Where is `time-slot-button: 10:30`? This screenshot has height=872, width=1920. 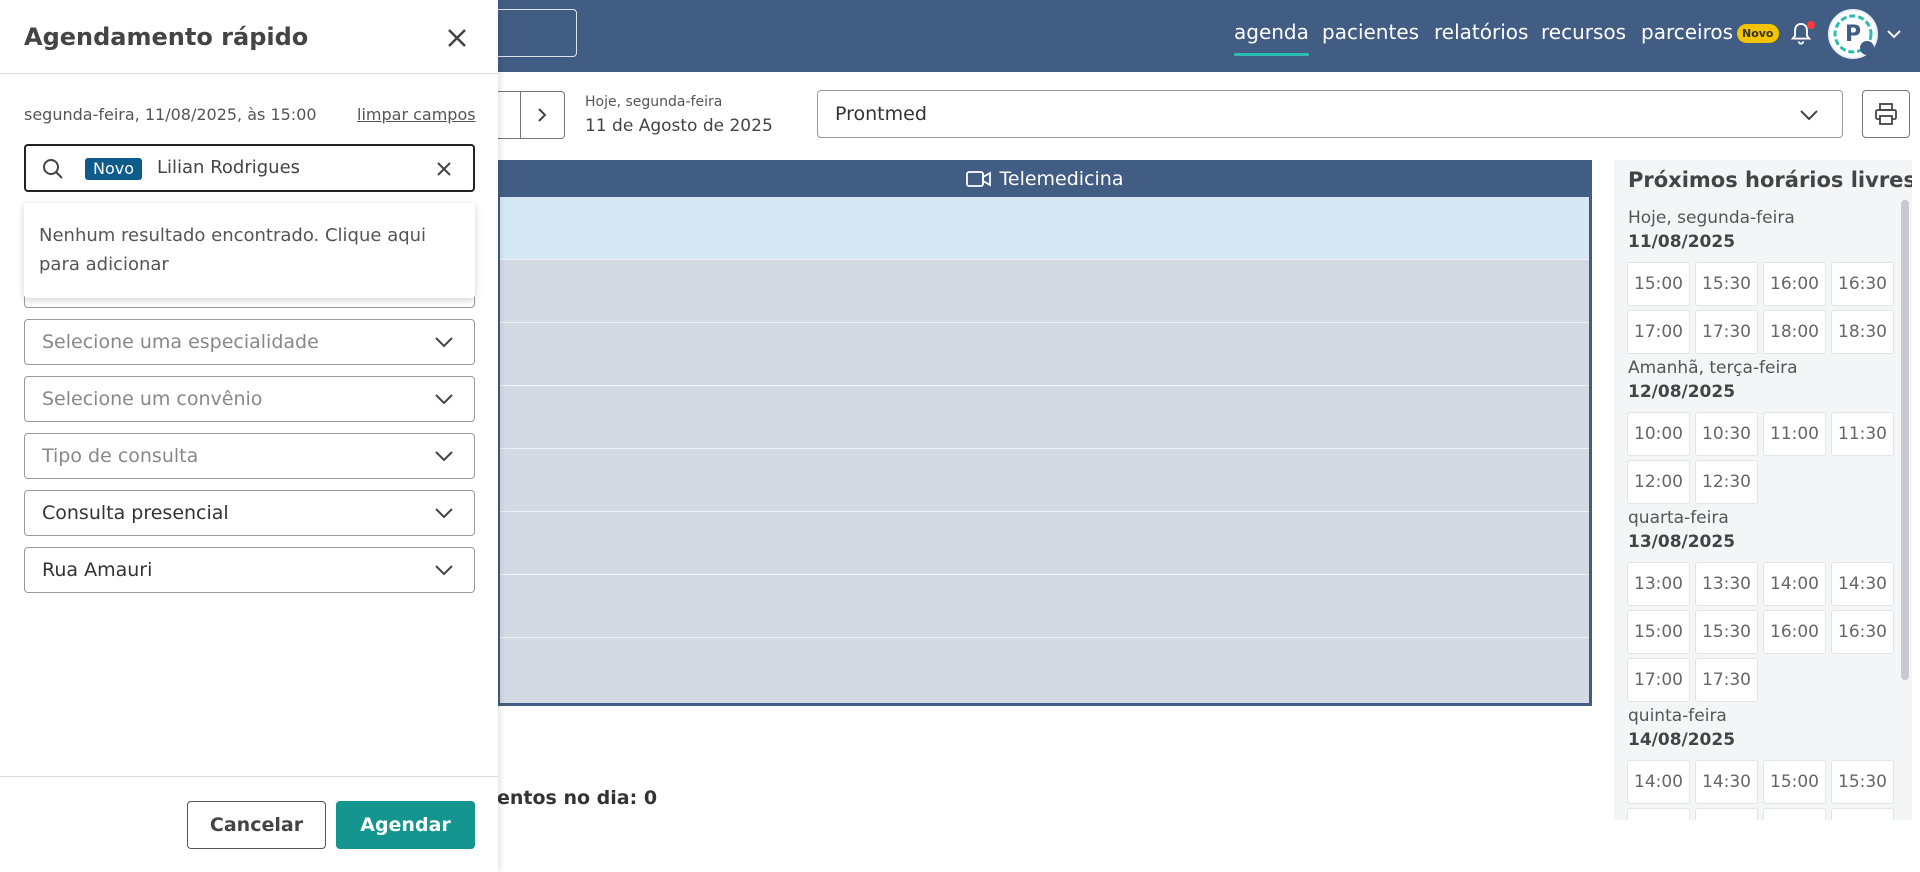
time-slot-button: 10:30 is located at coordinates (1726, 434).